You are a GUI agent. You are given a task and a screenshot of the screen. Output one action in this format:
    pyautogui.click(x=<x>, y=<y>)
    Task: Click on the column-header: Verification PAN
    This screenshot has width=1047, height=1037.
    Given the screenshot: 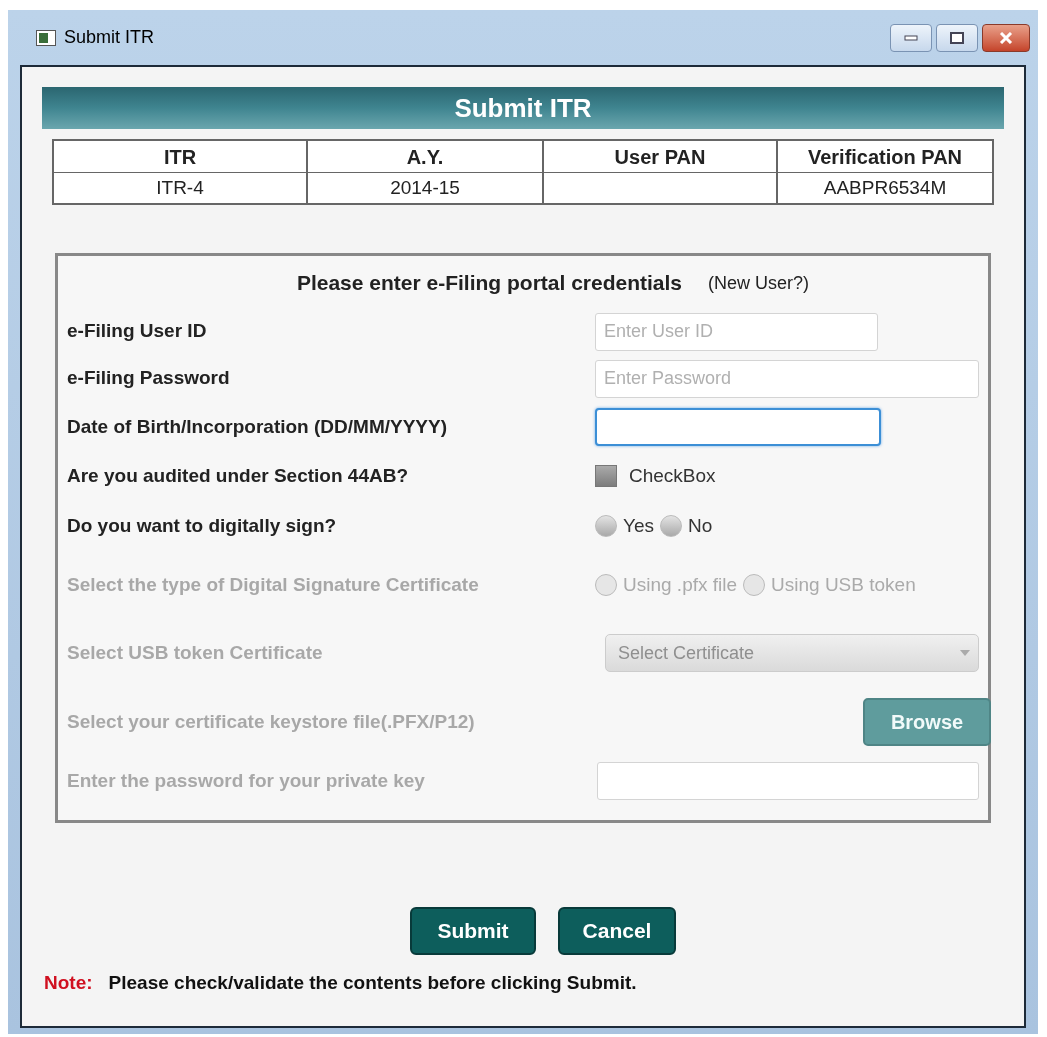 What is the action you would take?
    pyautogui.click(x=885, y=157)
    